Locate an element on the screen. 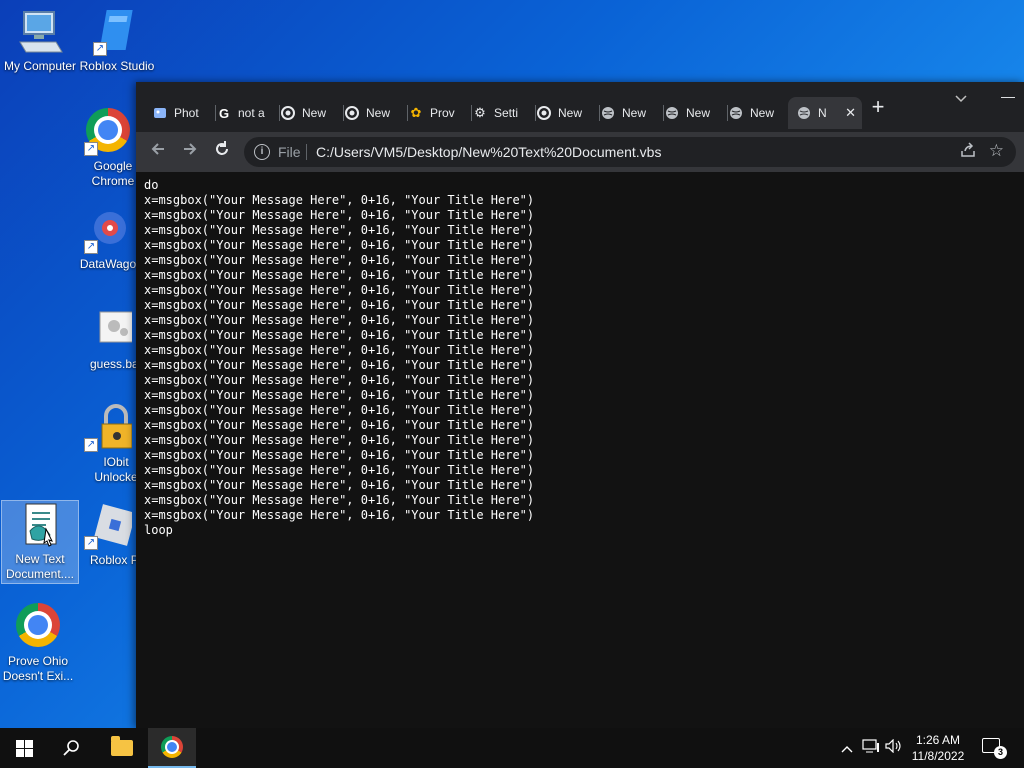 The width and height of the screenshot is (1024, 768). search-button is located at coordinates (72, 748).